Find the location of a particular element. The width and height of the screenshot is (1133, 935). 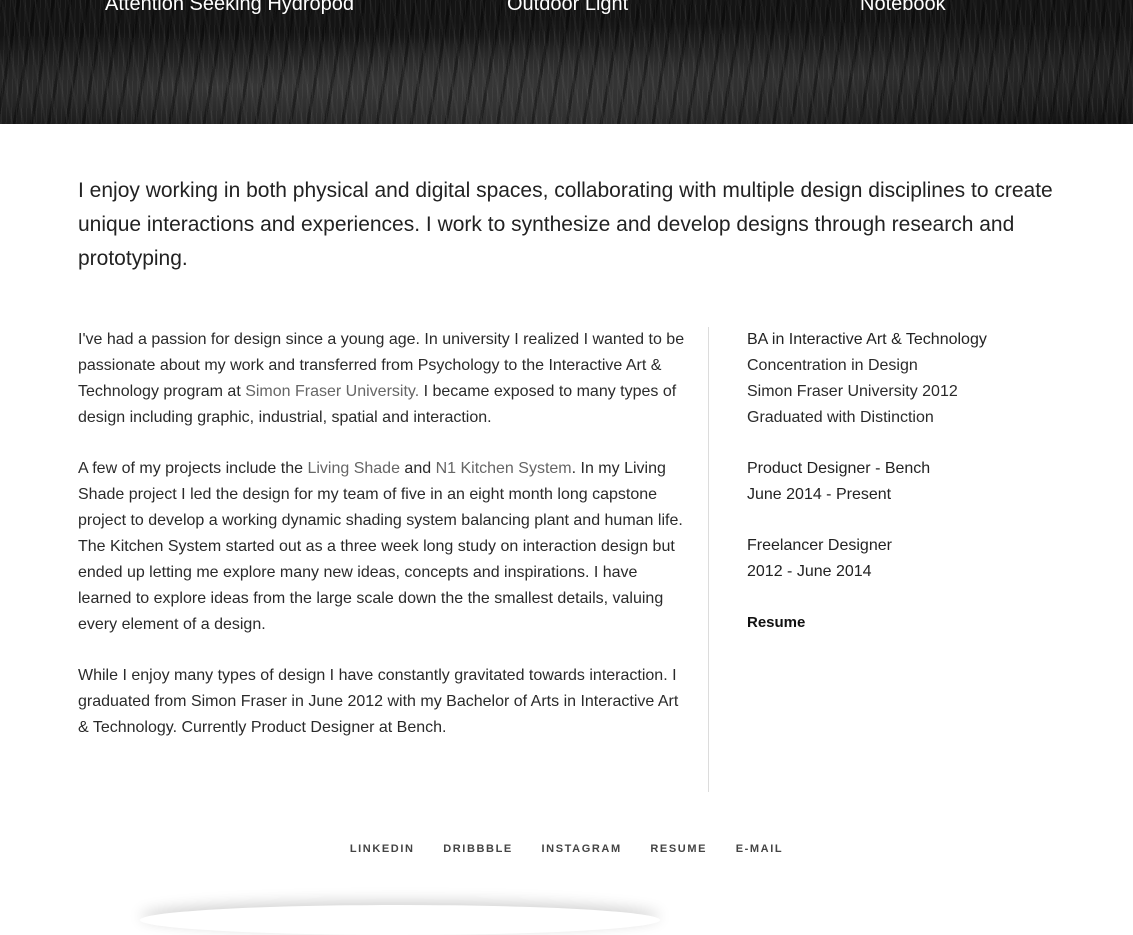

resume-block: Resume is located at coordinates (917, 623).